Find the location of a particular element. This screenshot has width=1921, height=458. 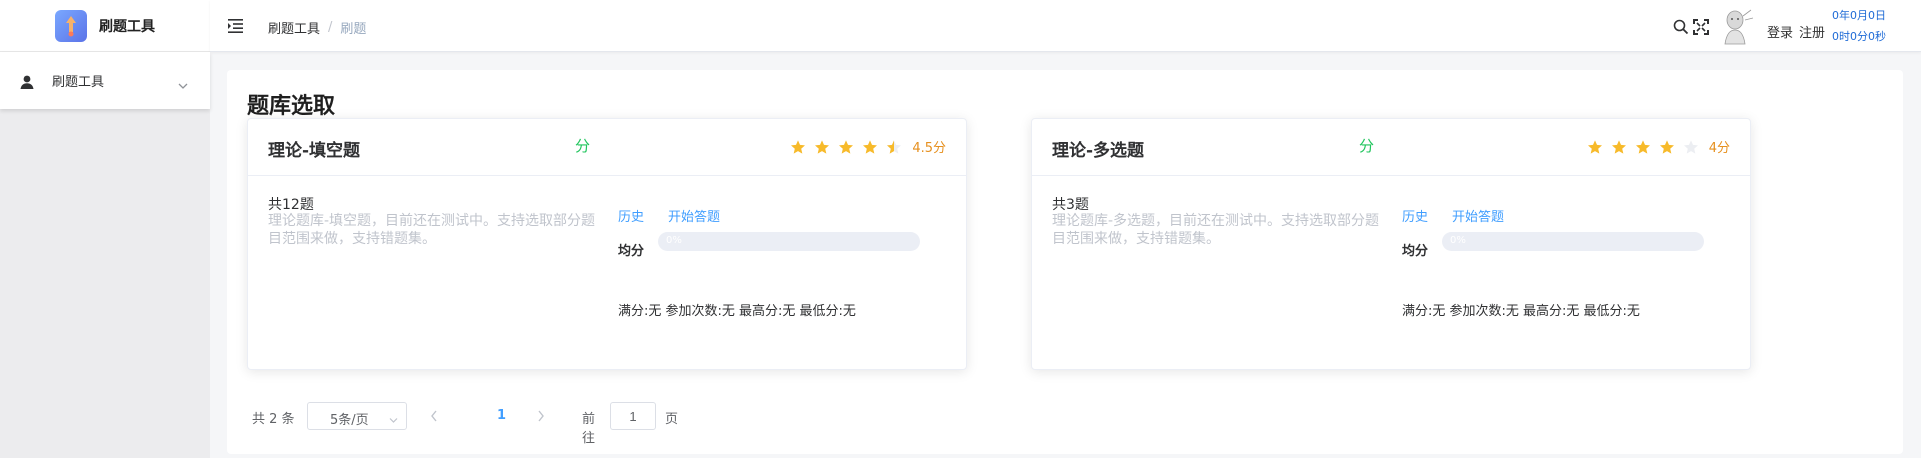

app-logo is located at coordinates (71, 25).